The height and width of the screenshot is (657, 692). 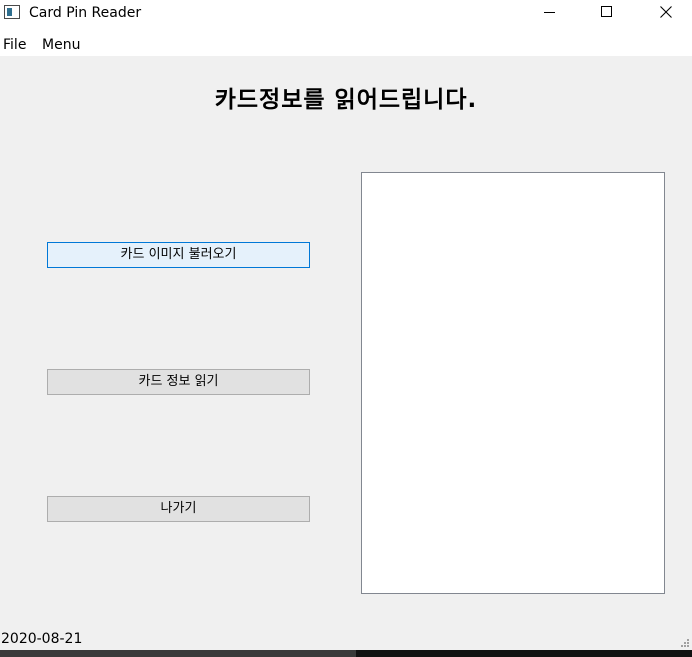 I want to click on menu-bar: File Menu, so click(x=346, y=41).